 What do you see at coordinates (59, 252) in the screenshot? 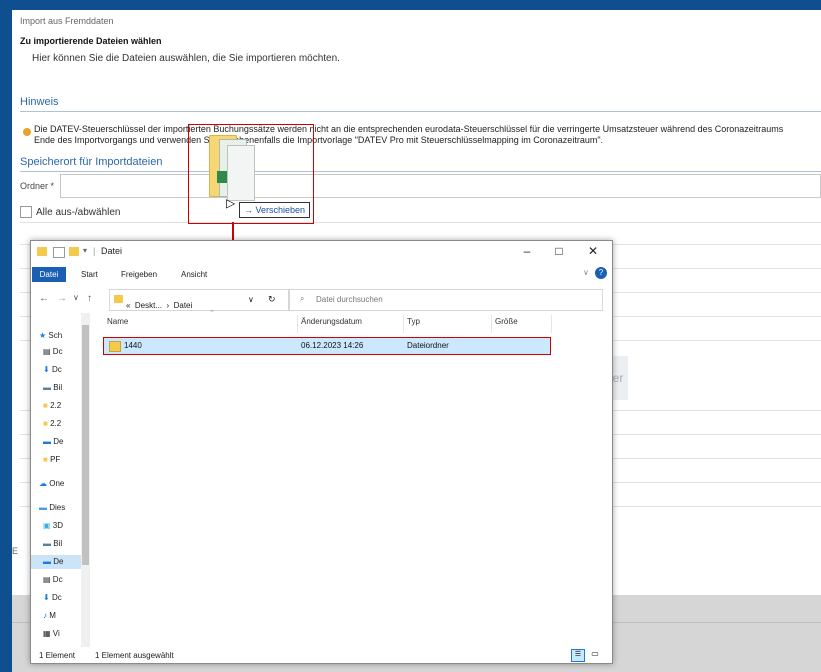
I see `properties-icon` at bounding box center [59, 252].